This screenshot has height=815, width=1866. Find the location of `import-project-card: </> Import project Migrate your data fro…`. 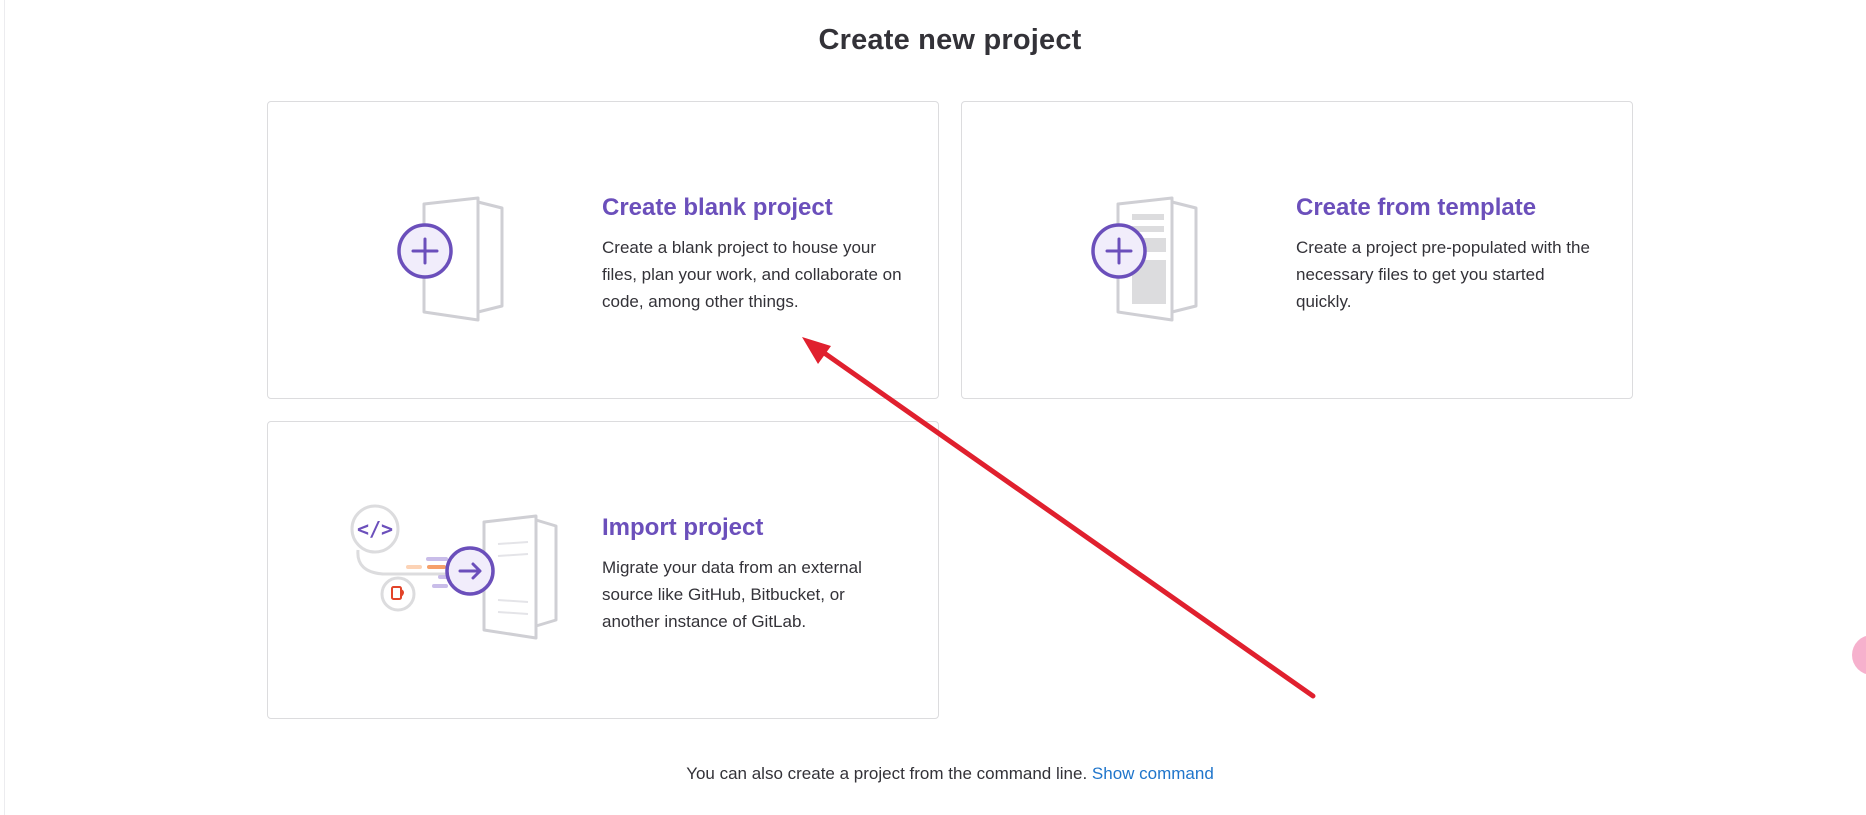

import-project-card: </> Import project Migrate your data fro… is located at coordinates (603, 570).